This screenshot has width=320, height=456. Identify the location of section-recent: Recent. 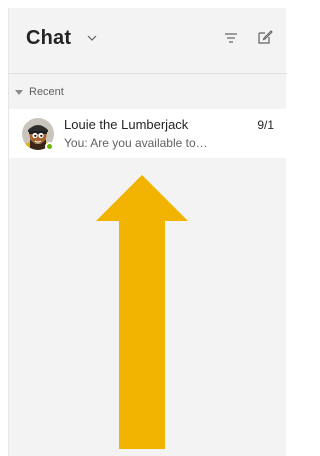
(148, 94).